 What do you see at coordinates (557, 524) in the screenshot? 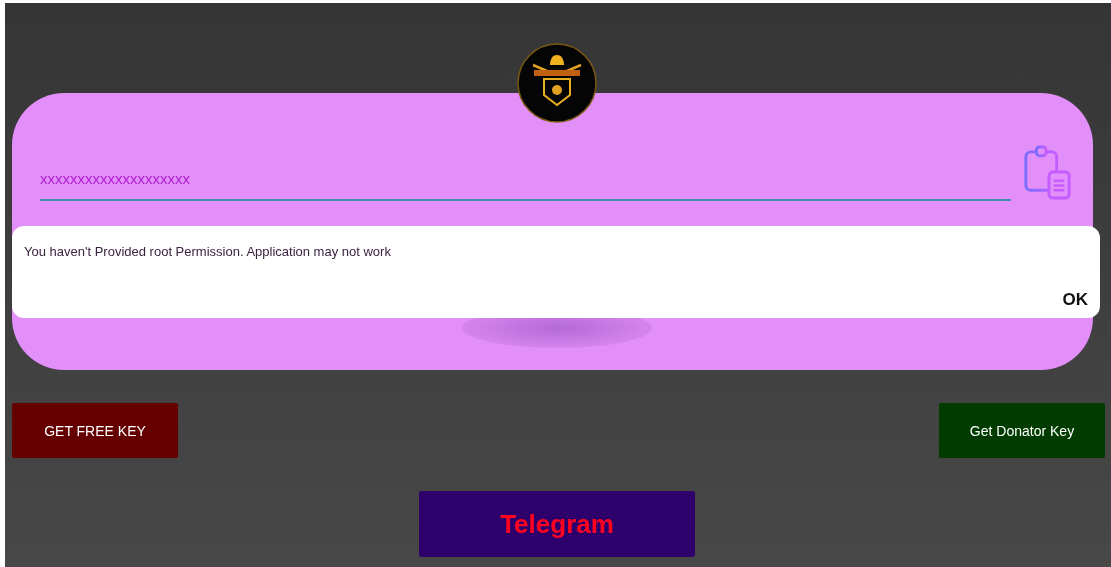
I see `telegram-button: Telegram` at bounding box center [557, 524].